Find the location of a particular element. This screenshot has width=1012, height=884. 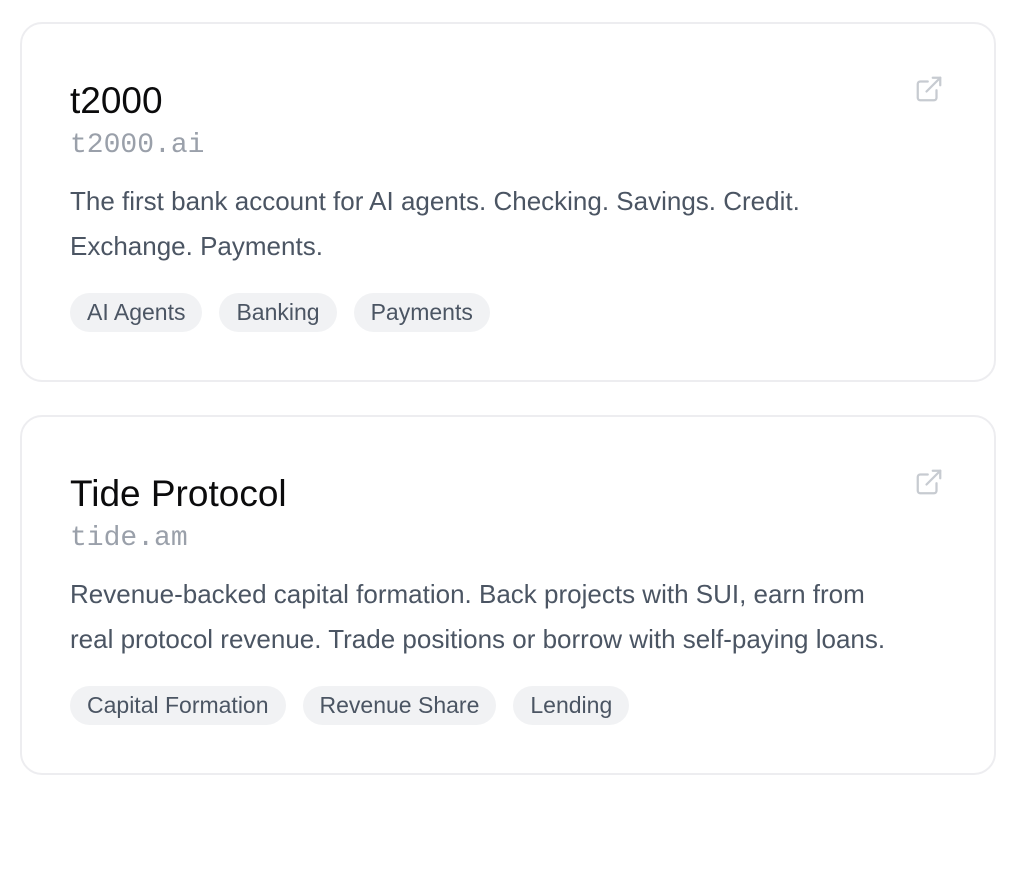

tag: AI Agents is located at coordinates (136, 312).